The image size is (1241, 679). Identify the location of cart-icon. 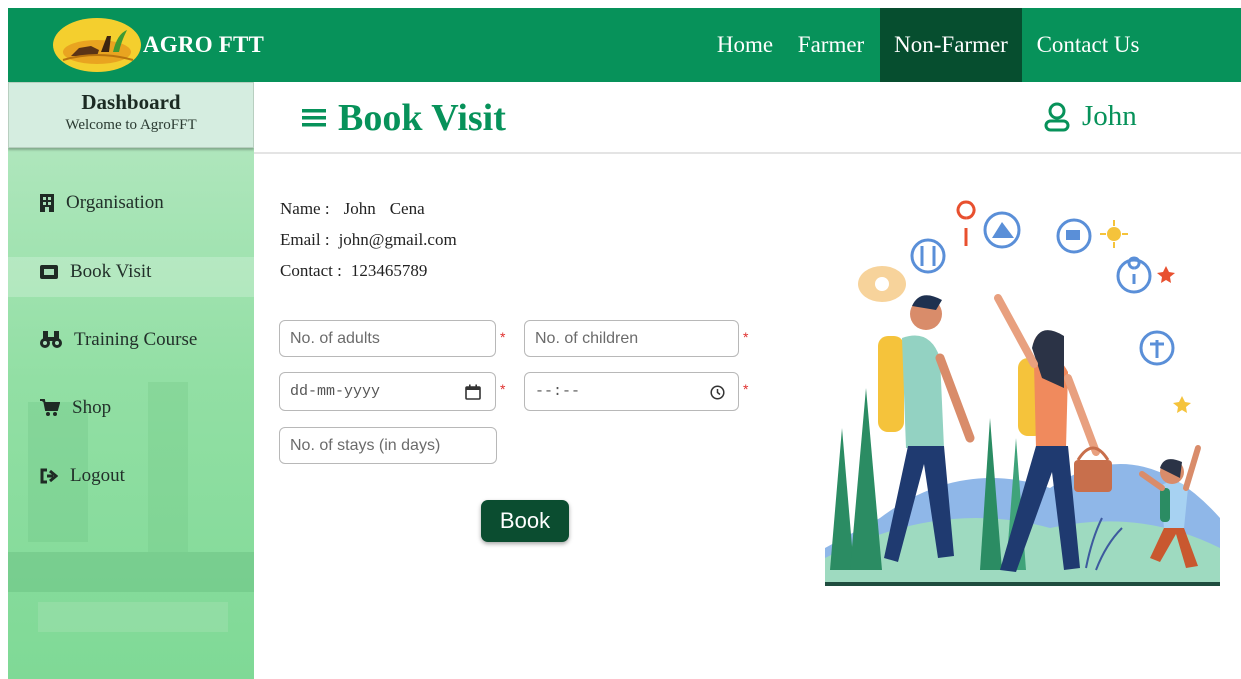
(50, 407).